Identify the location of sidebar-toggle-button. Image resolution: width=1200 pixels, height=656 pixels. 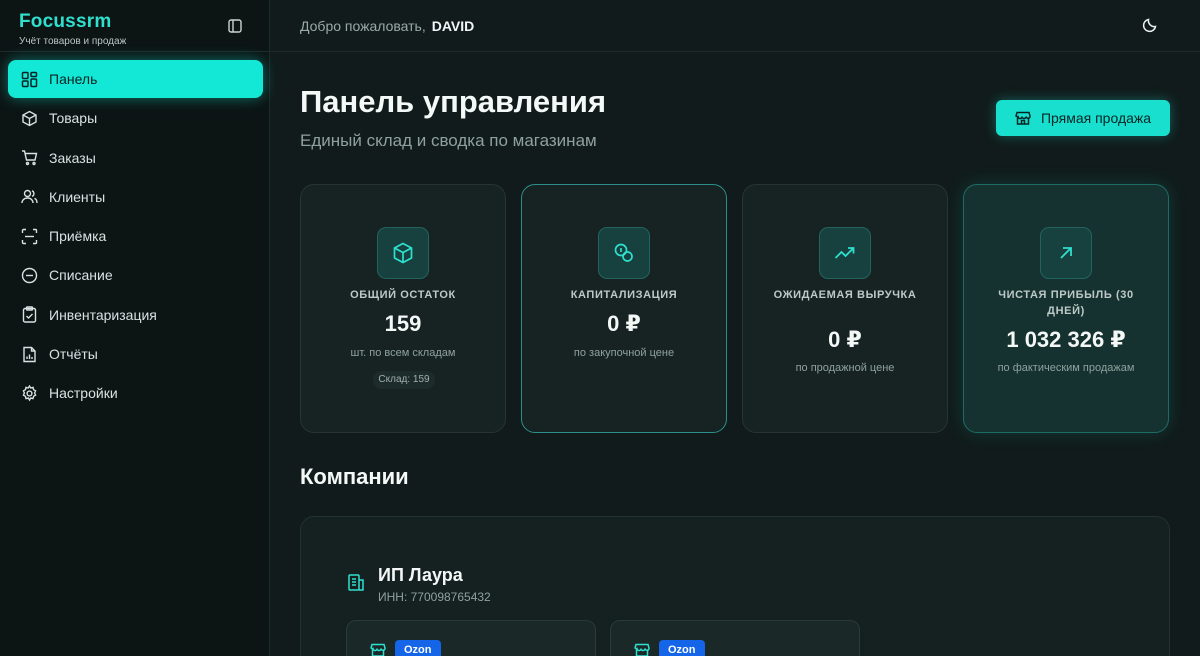
(234, 25).